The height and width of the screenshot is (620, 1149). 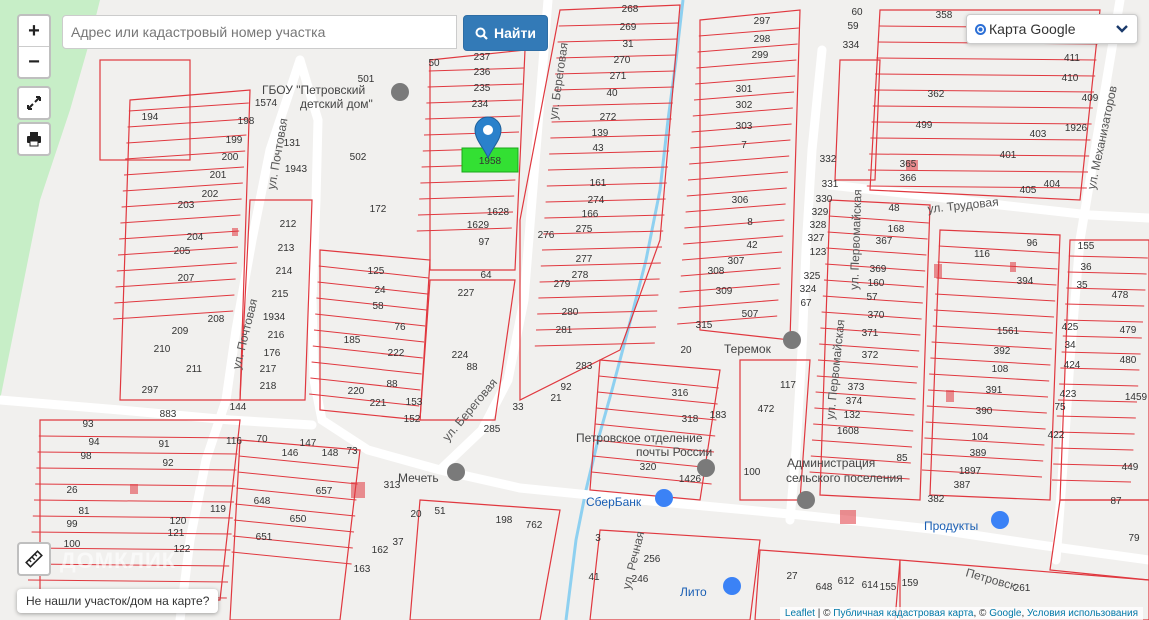 What do you see at coordinates (34, 61) in the screenshot?
I see `zoom-out-button: −` at bounding box center [34, 61].